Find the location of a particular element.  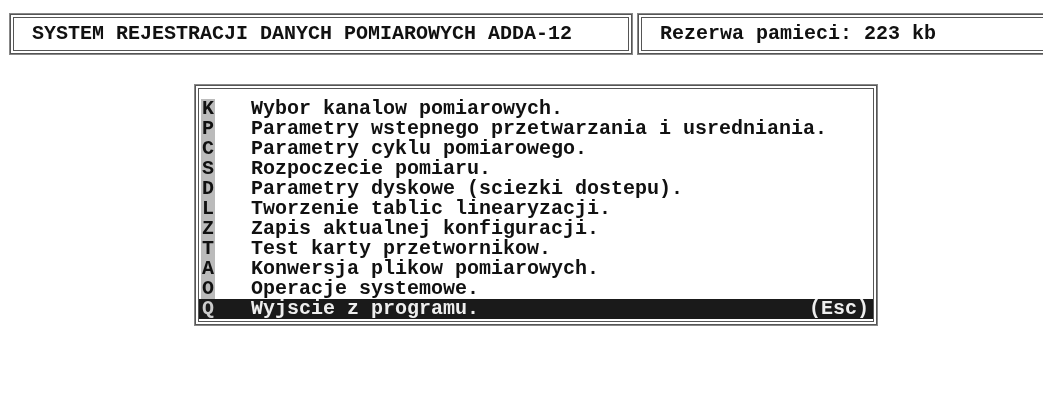

program-title: SYSTEM REJESTRACJI DANYCH POMIAROWYCH ADDA-12 is located at coordinates (321, 34).